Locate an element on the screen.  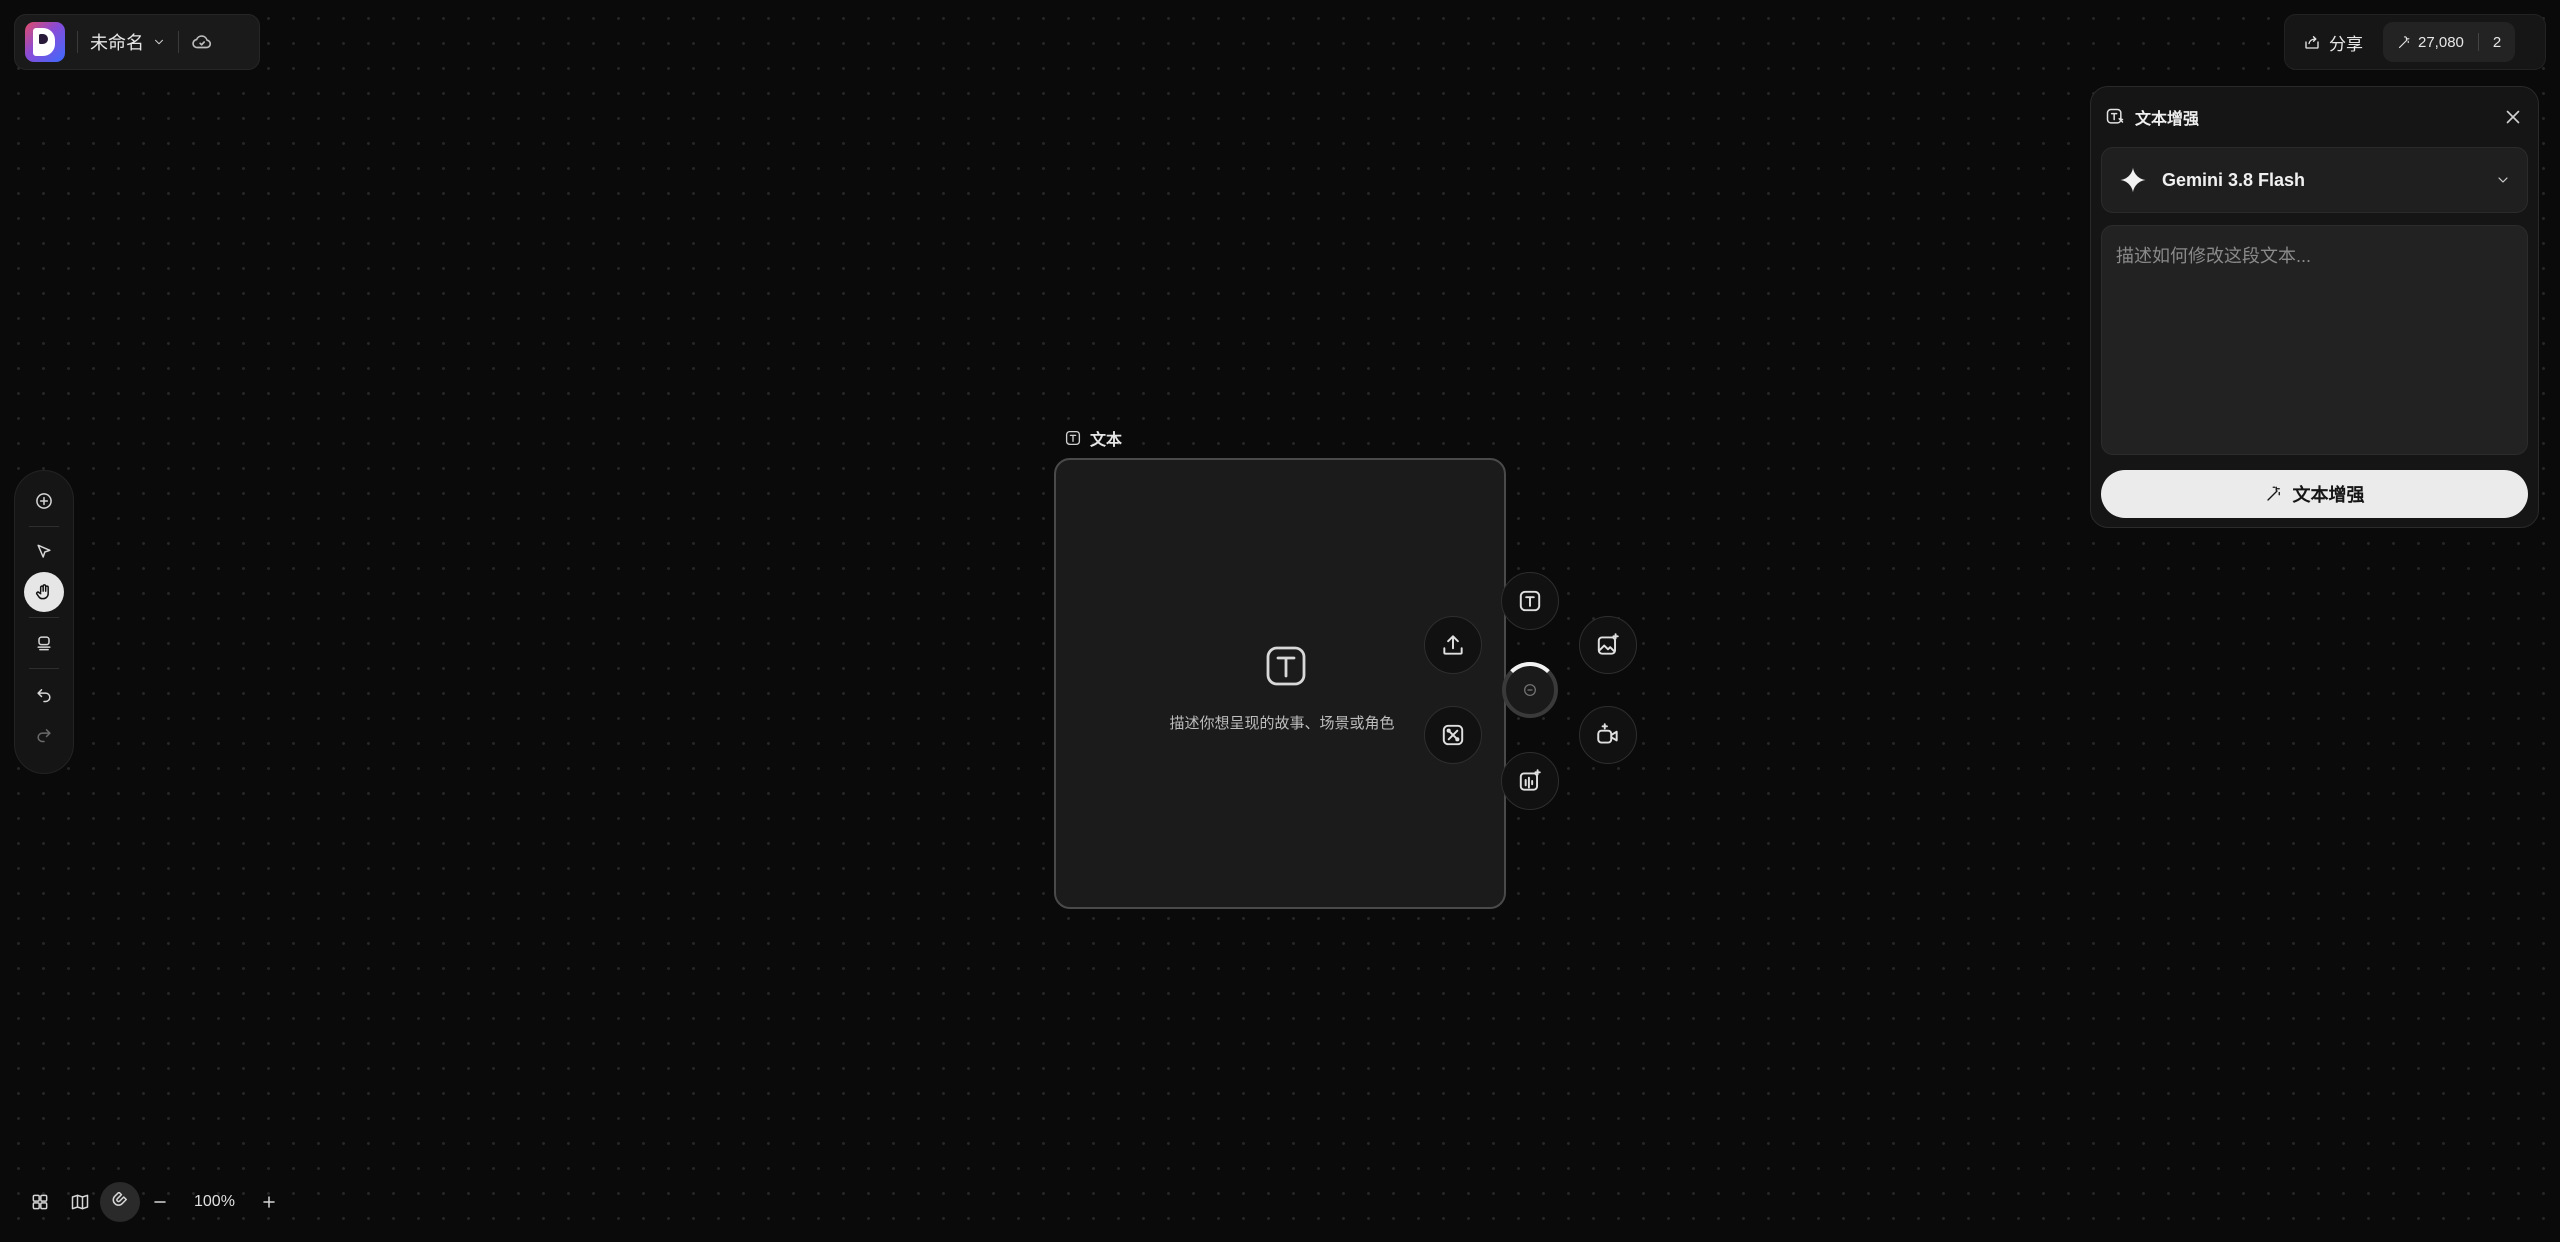
file-bar: 未命名 is located at coordinates (137, 42).